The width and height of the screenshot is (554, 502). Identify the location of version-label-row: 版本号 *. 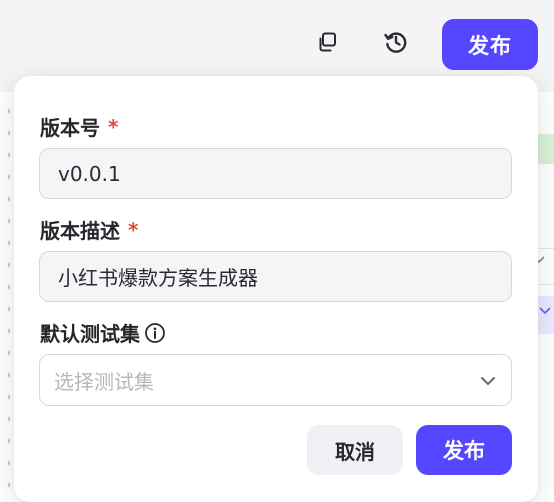
(79, 126).